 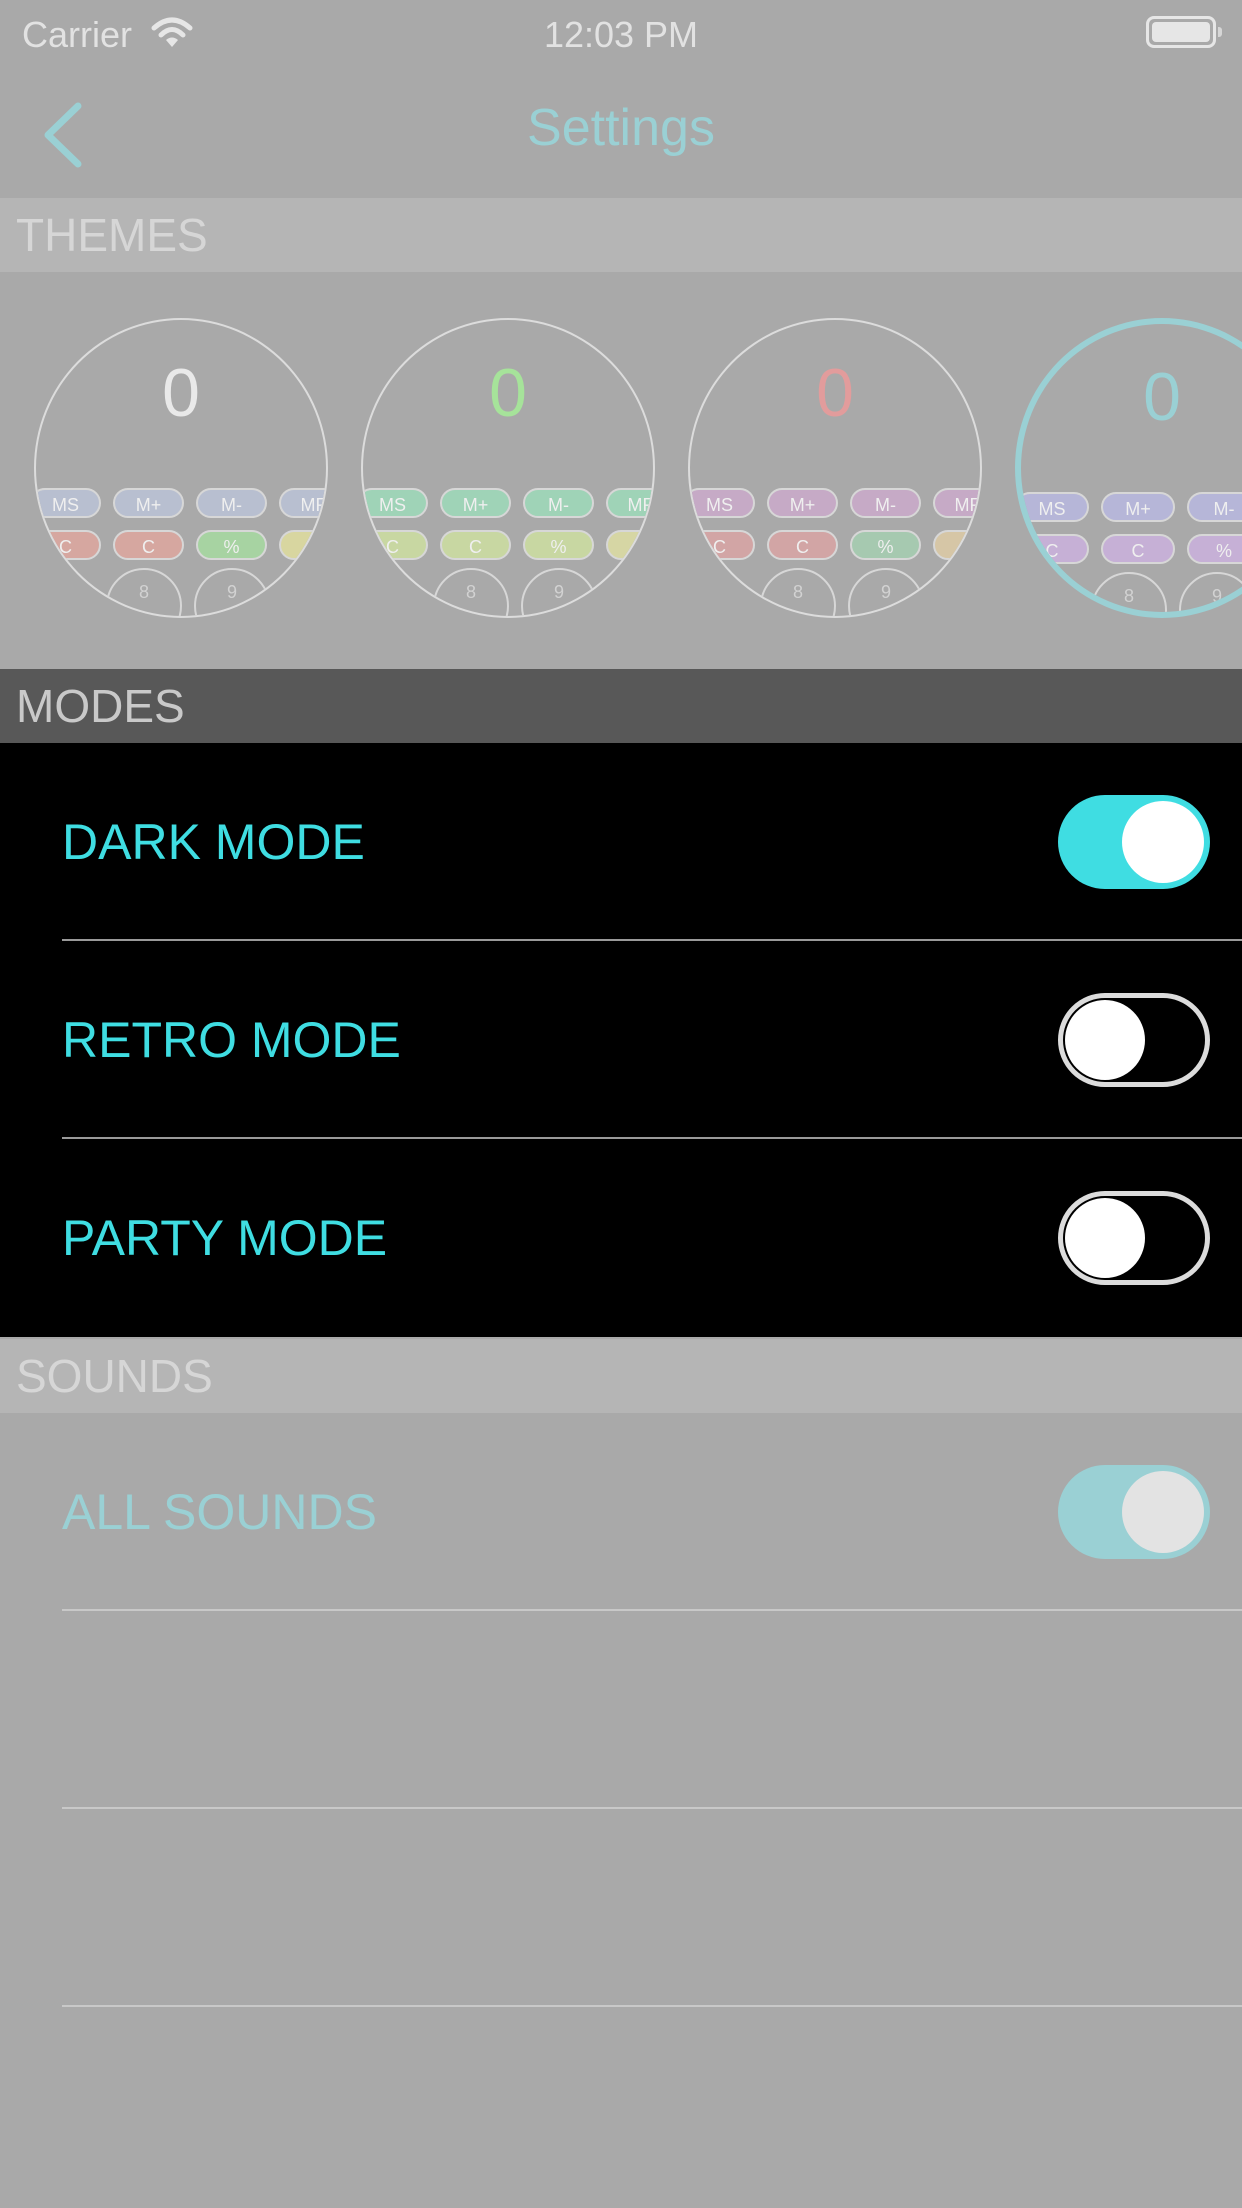 What do you see at coordinates (621, 128) in the screenshot?
I see `page-title: Settings` at bounding box center [621, 128].